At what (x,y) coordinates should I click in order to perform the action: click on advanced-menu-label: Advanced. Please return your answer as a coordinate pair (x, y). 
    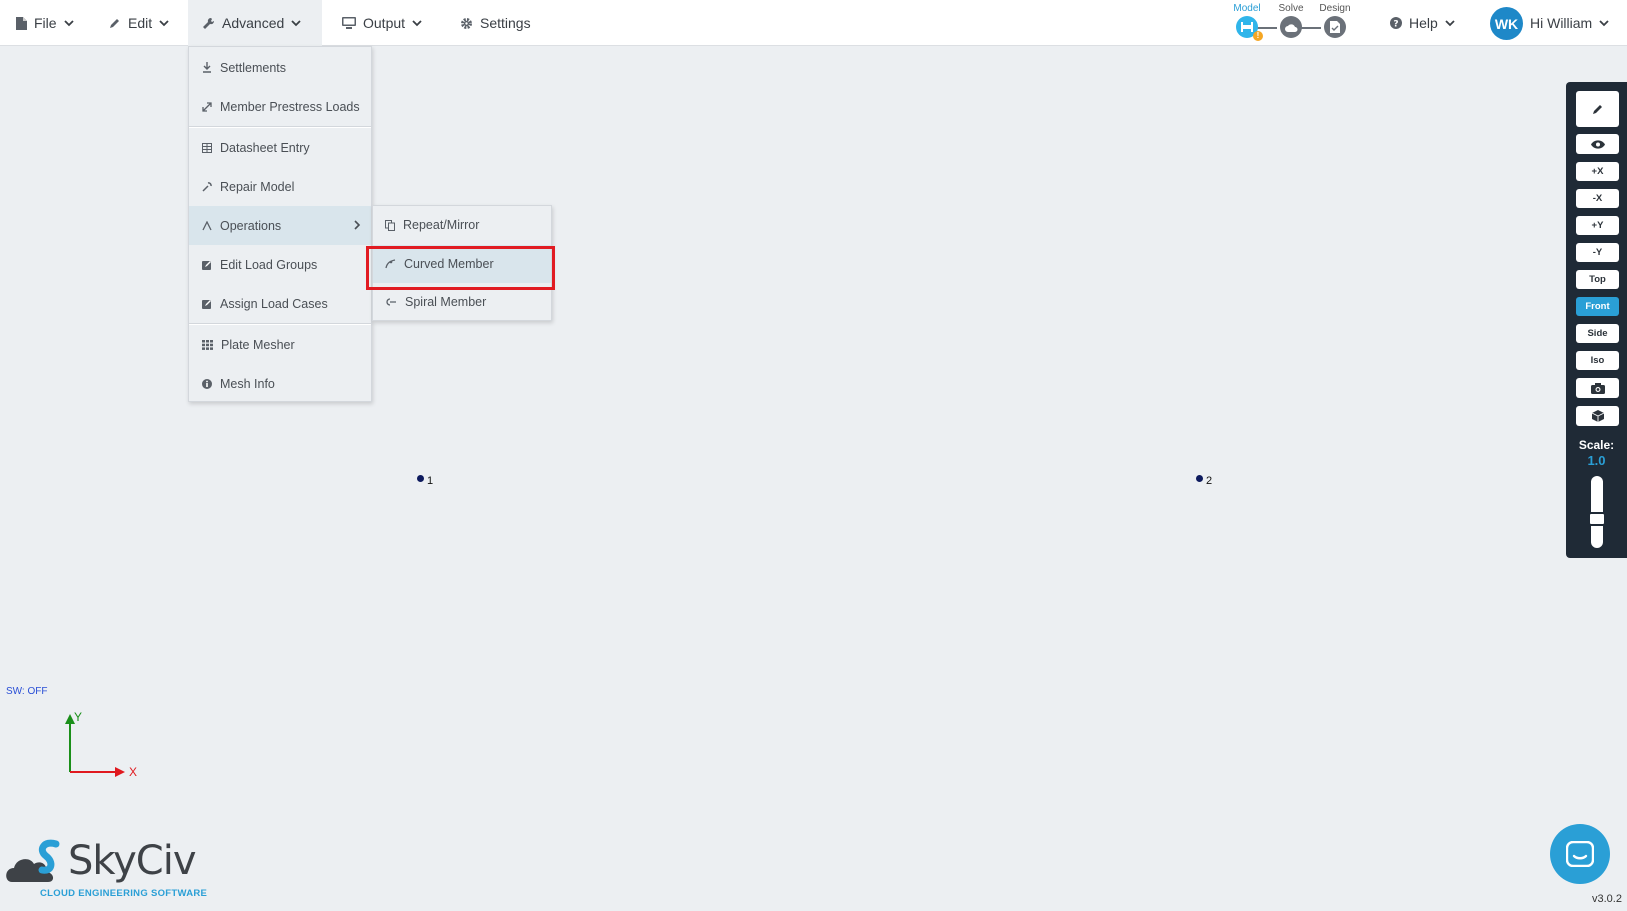
    Looking at the image, I should click on (253, 23).